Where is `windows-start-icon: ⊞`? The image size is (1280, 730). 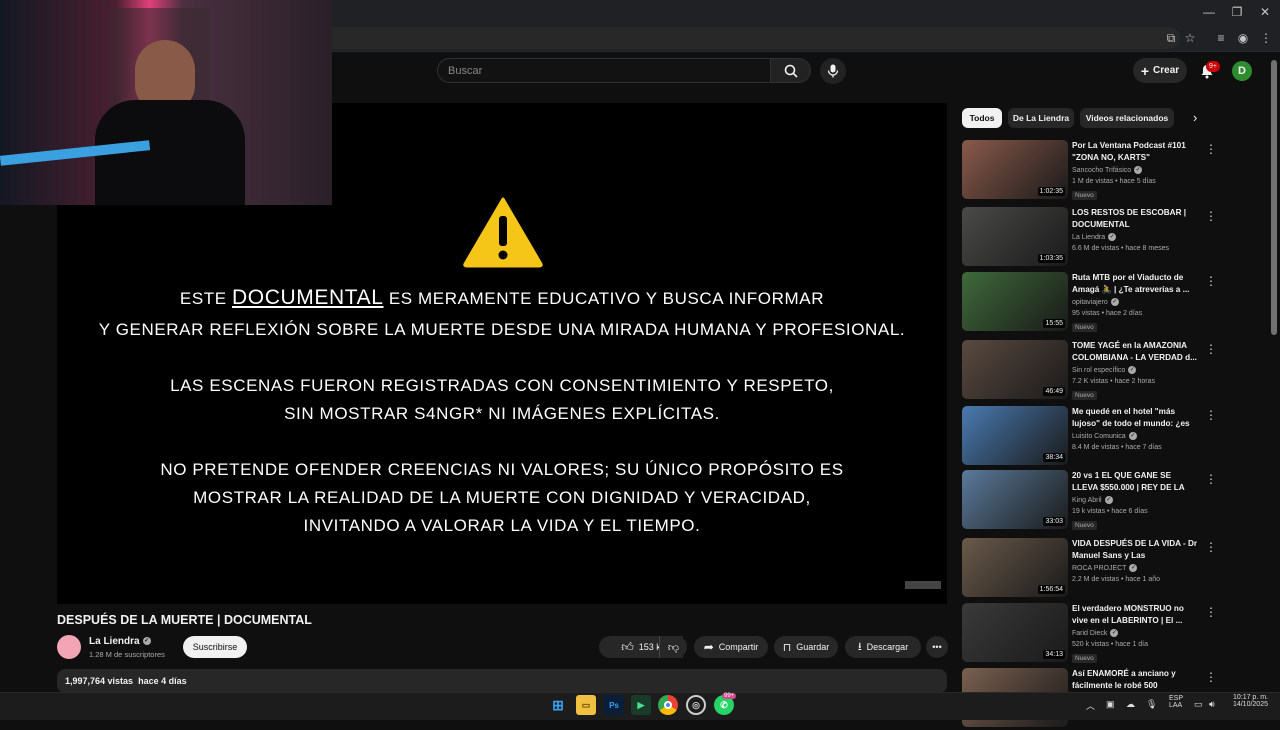 windows-start-icon: ⊞ is located at coordinates (558, 705).